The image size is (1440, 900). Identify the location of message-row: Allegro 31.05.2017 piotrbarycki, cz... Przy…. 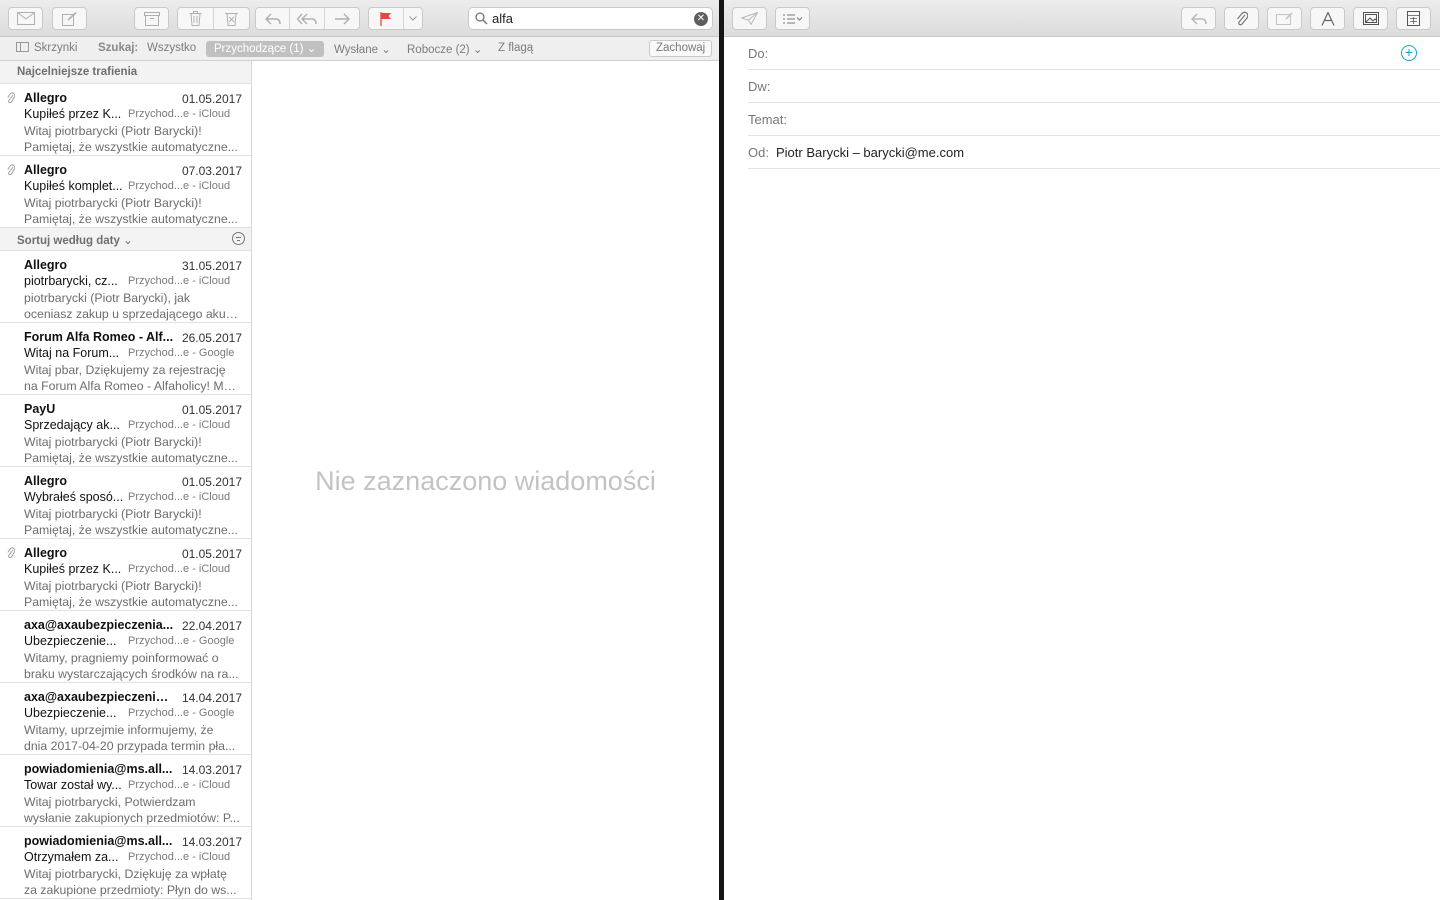
(125, 287).